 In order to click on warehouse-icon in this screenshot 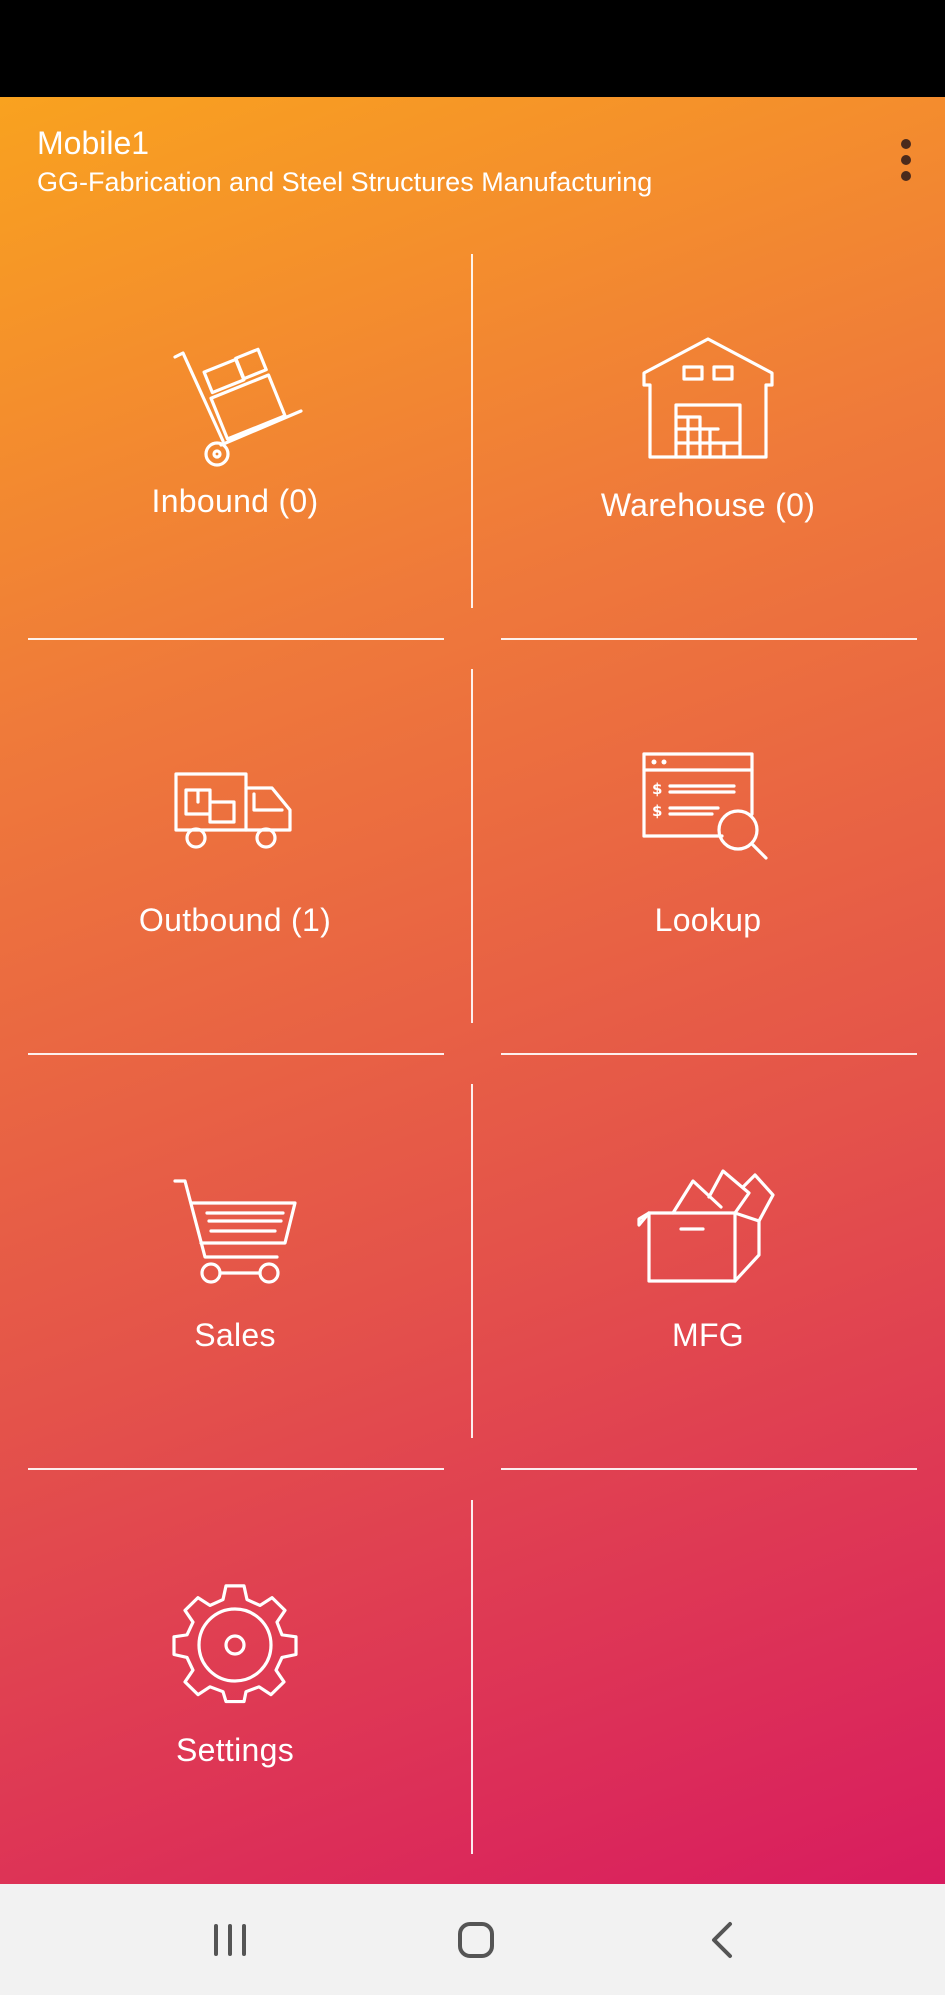, I will do `click(708, 398)`.